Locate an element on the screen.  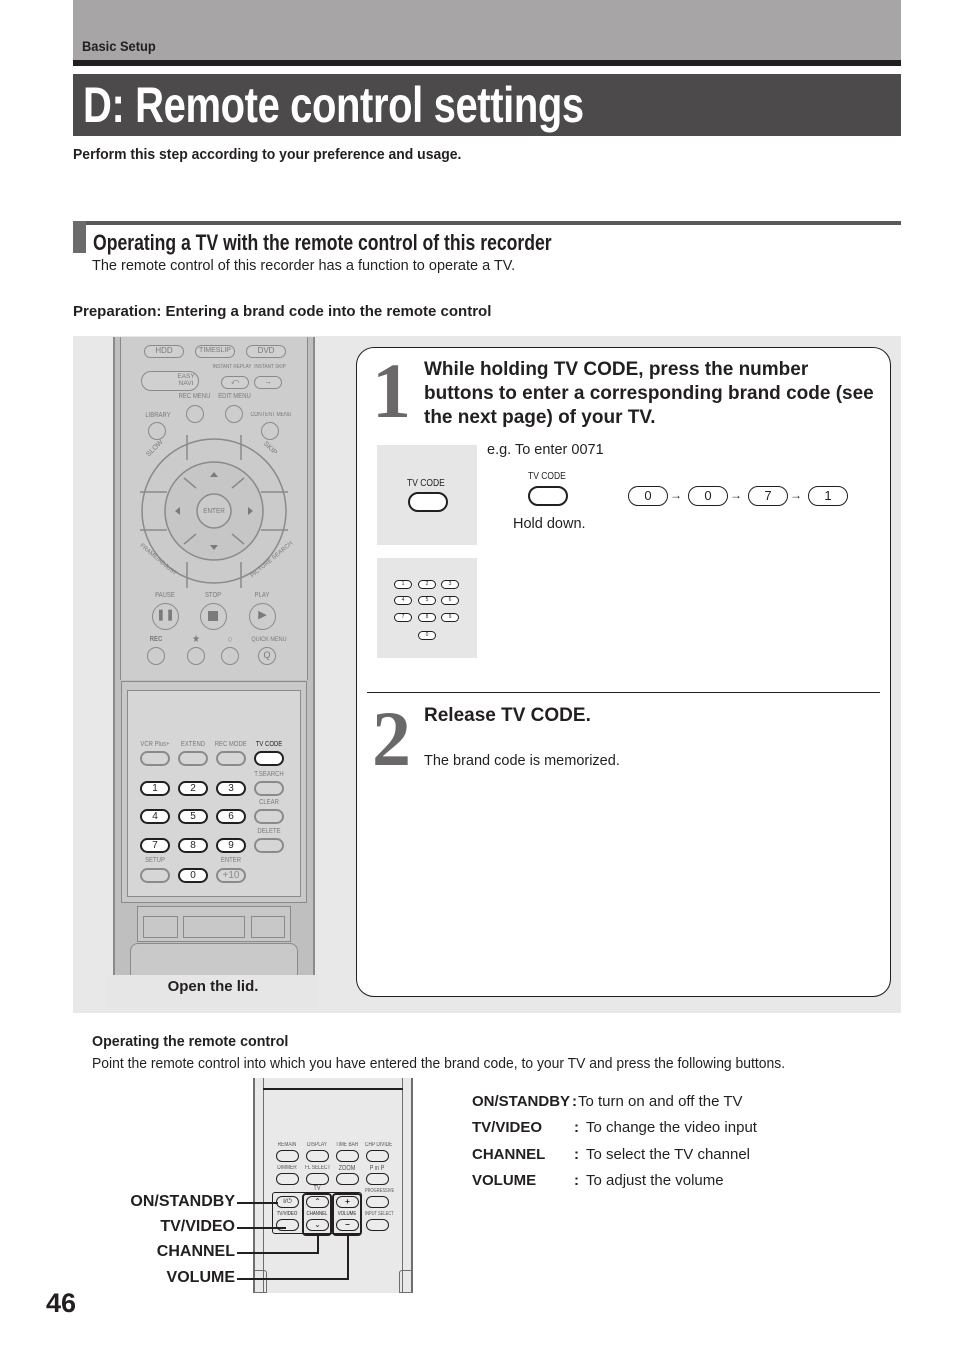
extend-label: EXTEND is located at coordinates (193, 744).